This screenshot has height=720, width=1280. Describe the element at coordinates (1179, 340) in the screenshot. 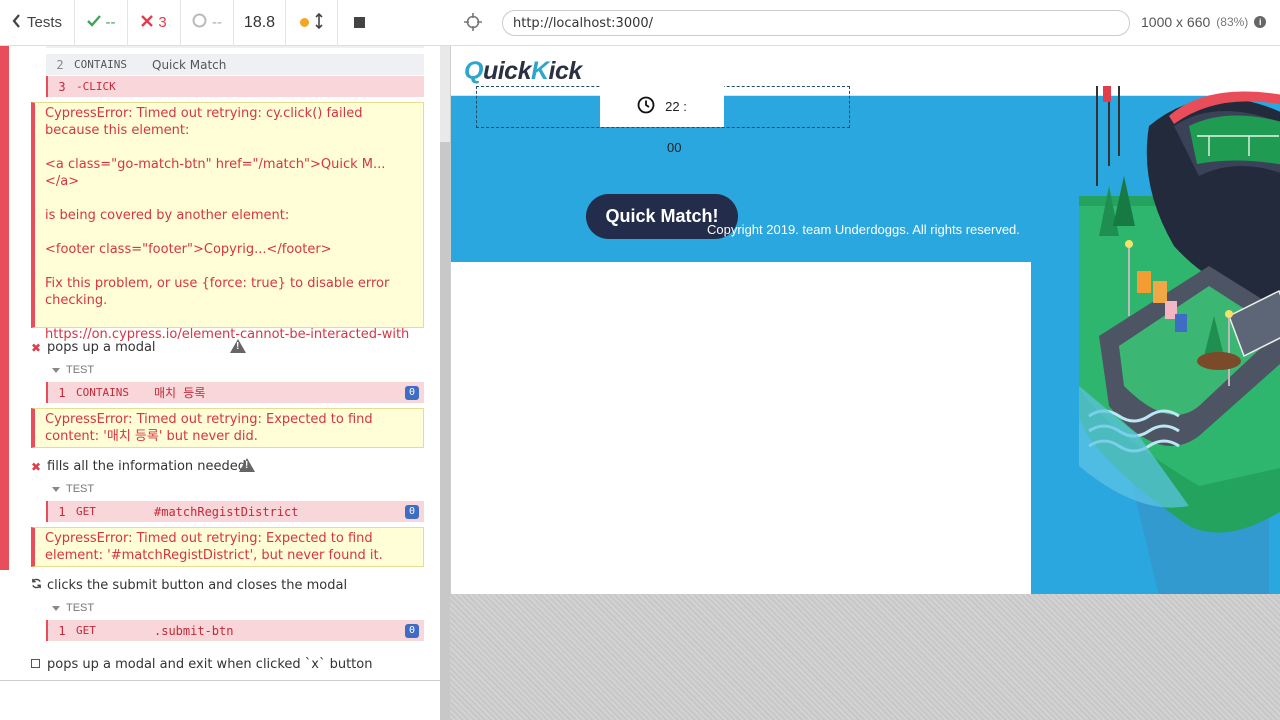

I see `stadium-illustration` at that location.